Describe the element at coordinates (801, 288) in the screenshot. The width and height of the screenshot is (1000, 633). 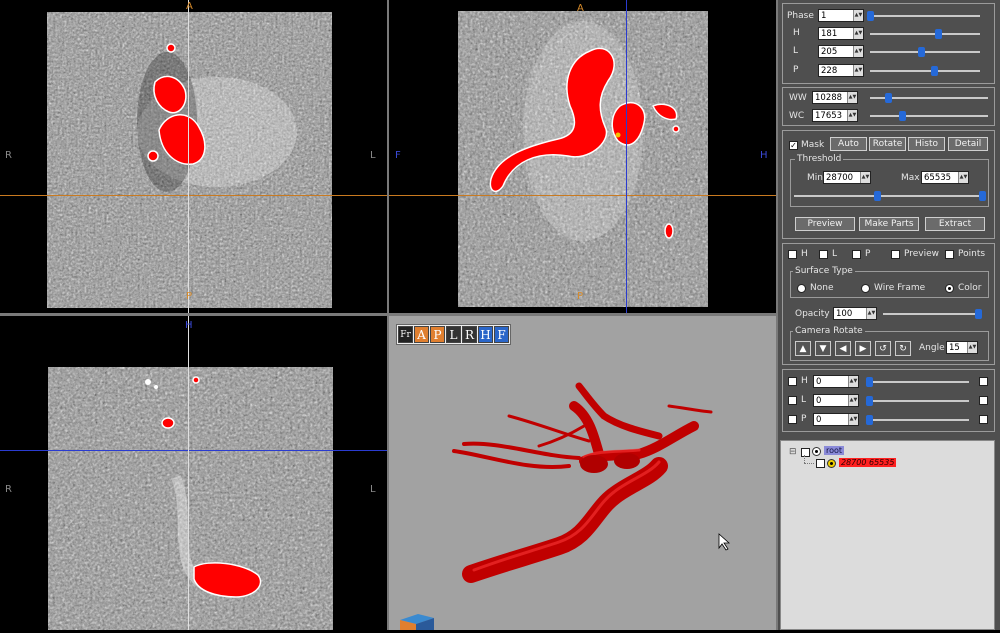
I see `surface-none-radio` at that location.